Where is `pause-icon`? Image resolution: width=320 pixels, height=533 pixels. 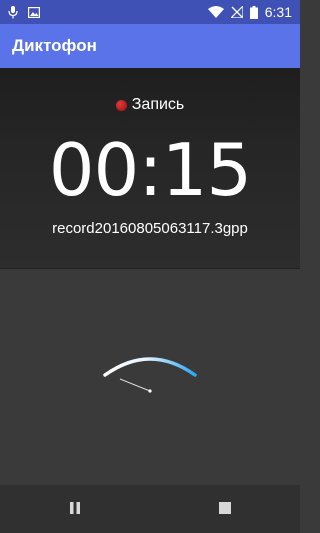
pause-icon is located at coordinates (75, 508).